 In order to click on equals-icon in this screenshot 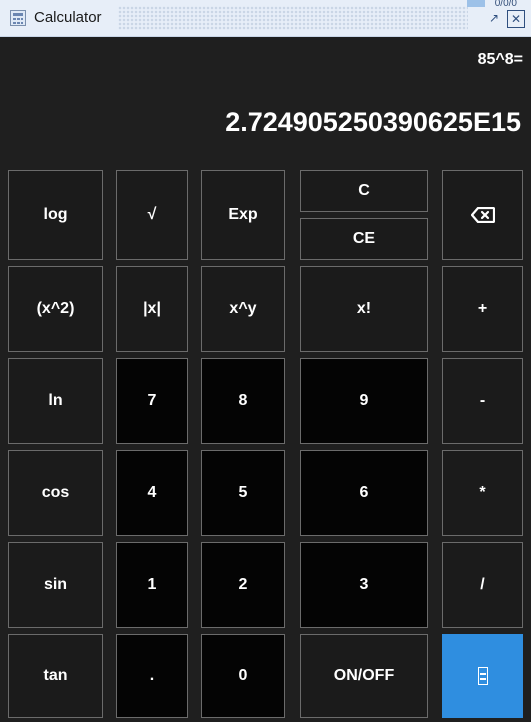, I will do `click(482, 676)`.